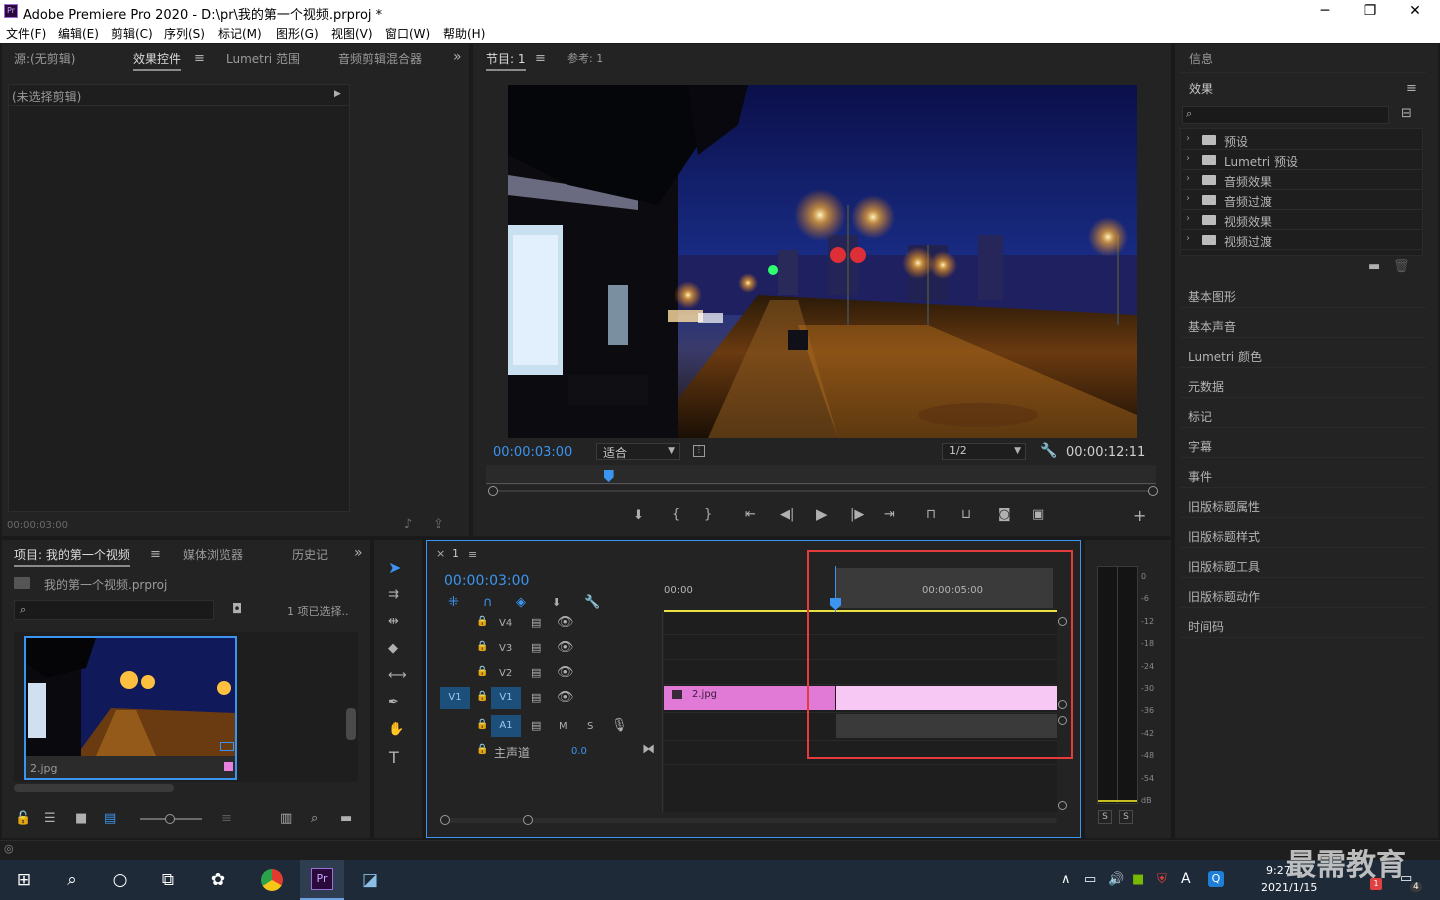  Describe the element at coordinates (1126, 817) in the screenshot. I see `meter-solo-right: S` at that location.